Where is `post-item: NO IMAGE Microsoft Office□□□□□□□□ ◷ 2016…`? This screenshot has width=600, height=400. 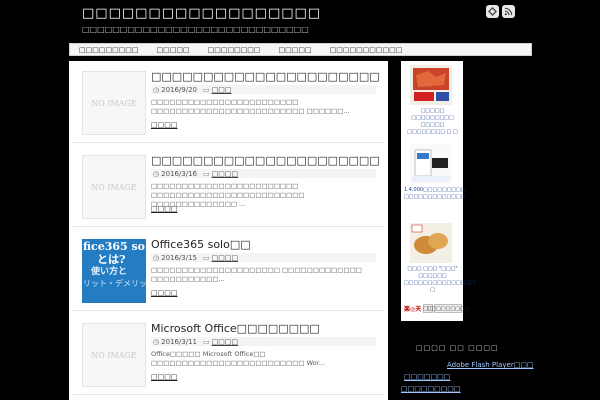 post-item: NO IMAGE Microsoft Office□□□□□□□□ ◷ 2016… is located at coordinates (228, 350).